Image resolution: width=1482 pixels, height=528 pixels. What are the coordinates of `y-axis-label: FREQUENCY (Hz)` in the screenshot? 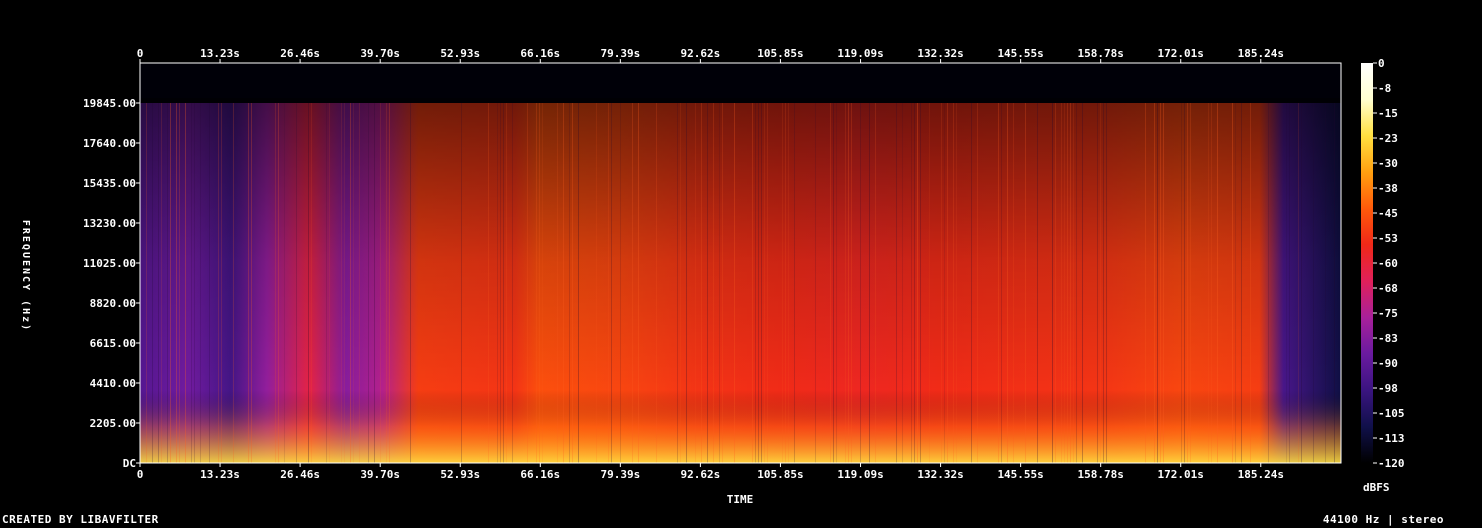 It's located at (25, 276).